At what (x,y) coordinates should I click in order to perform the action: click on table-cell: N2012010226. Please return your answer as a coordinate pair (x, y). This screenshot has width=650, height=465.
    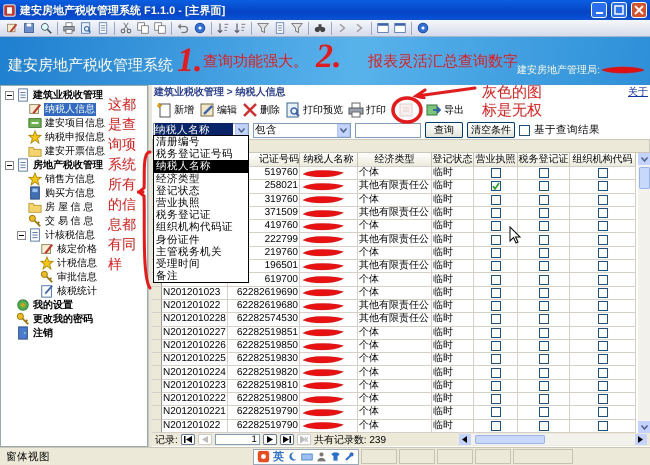
    Looking at the image, I should click on (195, 347).